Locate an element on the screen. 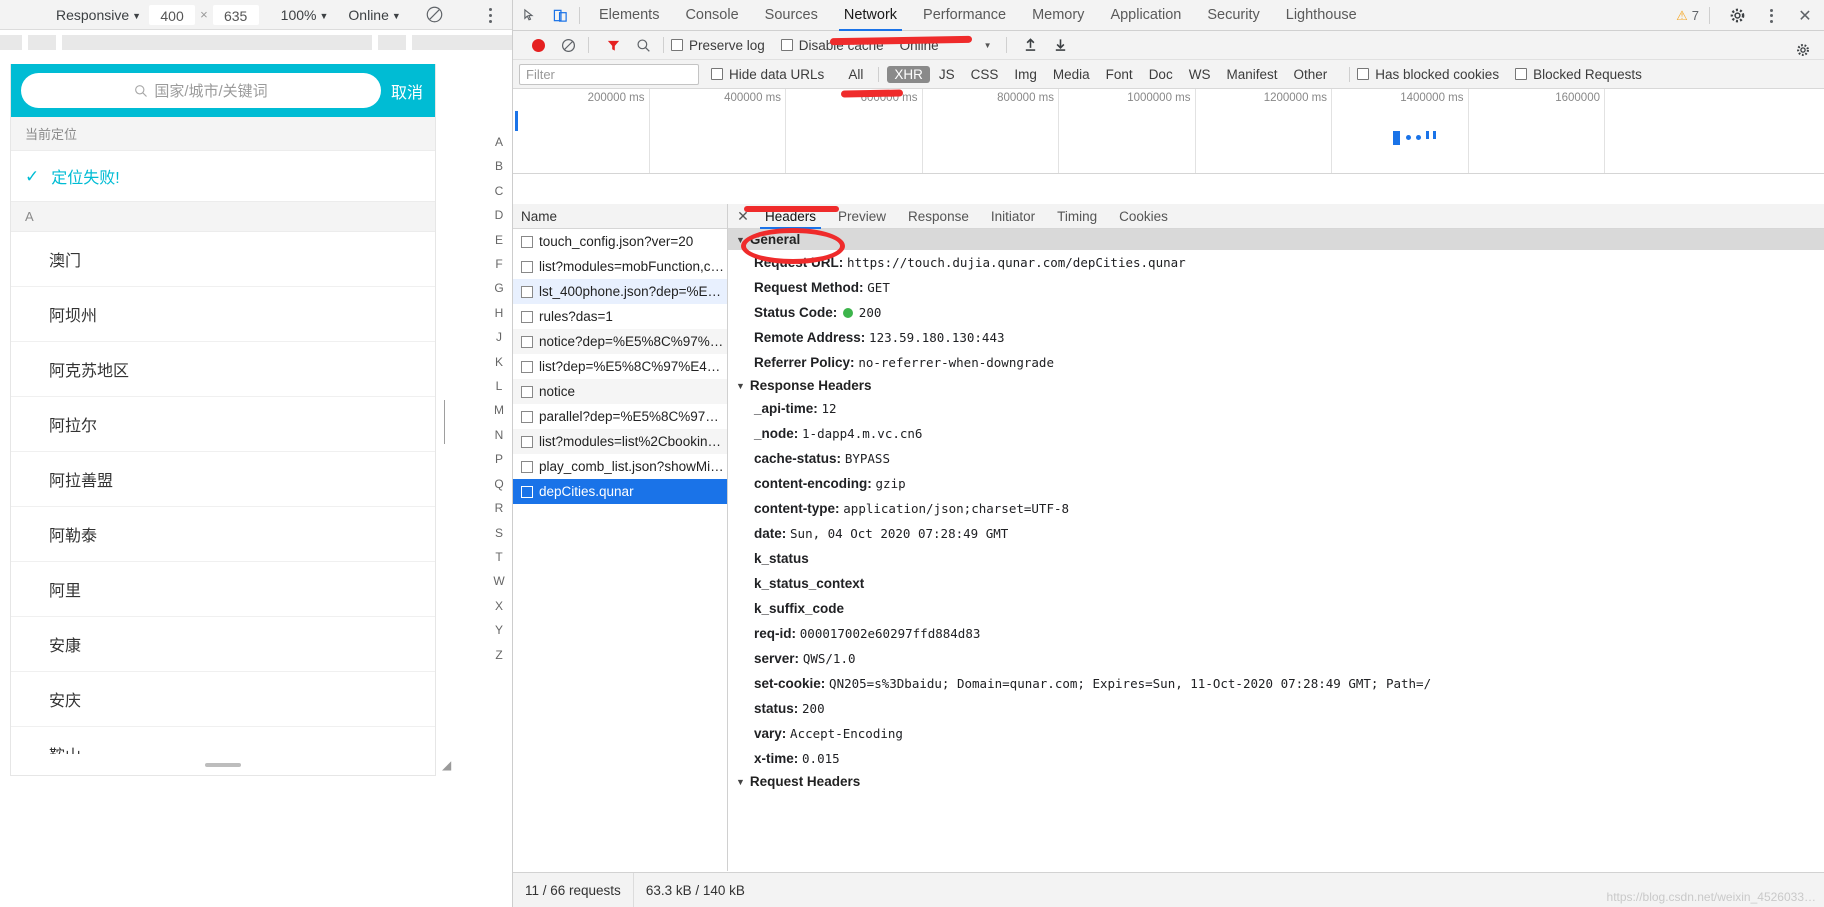 The width and height of the screenshot is (1824, 907). alphabet-index-z: Z is located at coordinates (498, 655).